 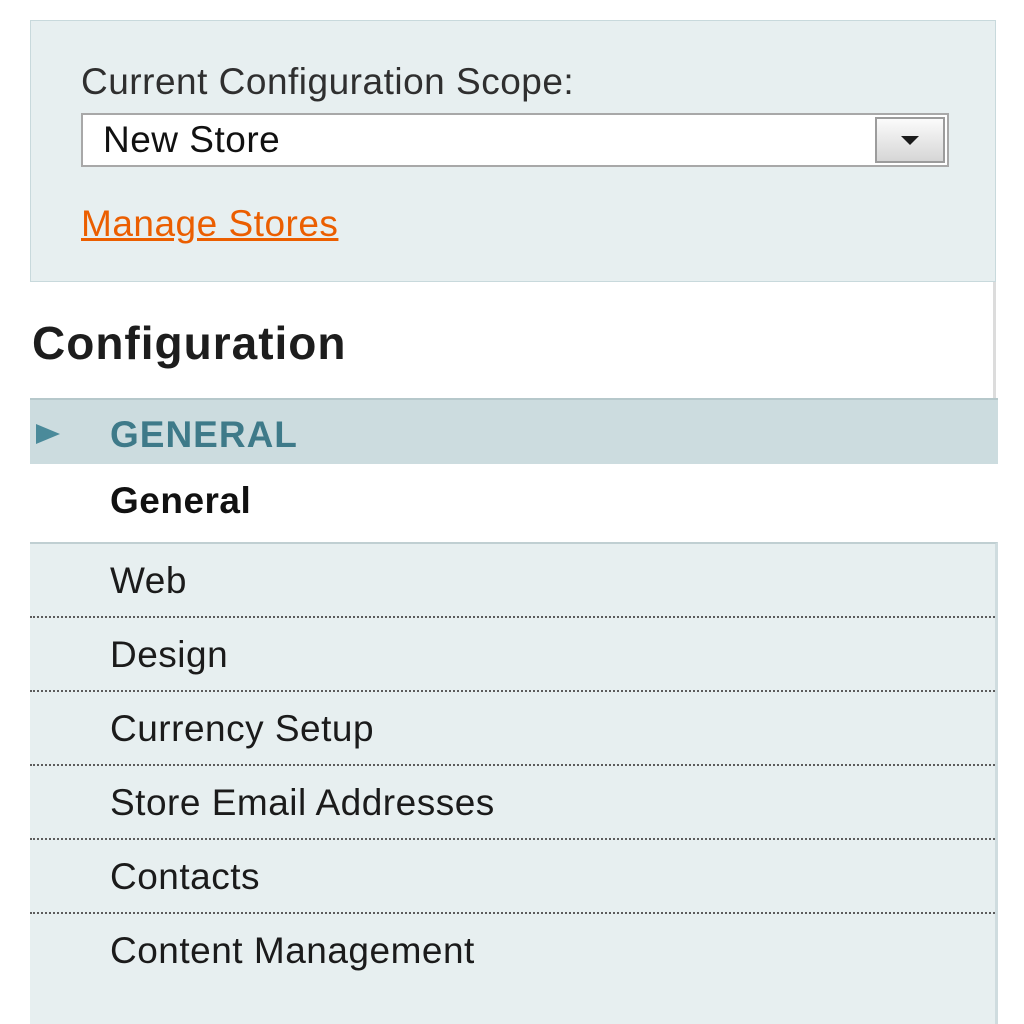 I want to click on nav-item-label: Design, so click(x=169, y=654).